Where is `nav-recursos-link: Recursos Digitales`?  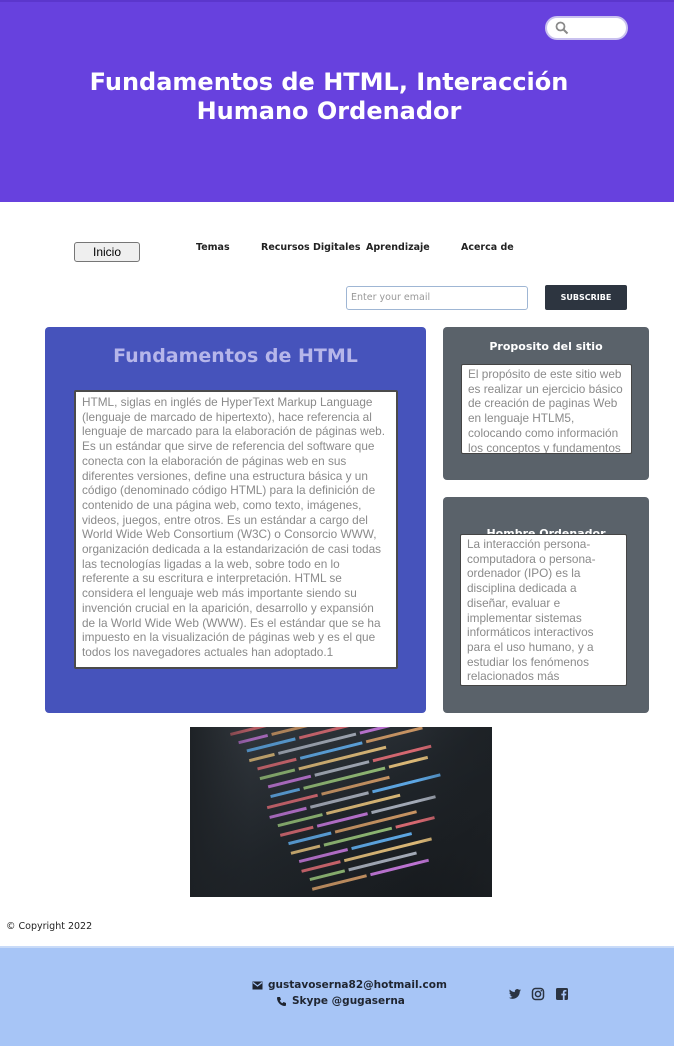 nav-recursos-link: Recursos Digitales is located at coordinates (311, 247).